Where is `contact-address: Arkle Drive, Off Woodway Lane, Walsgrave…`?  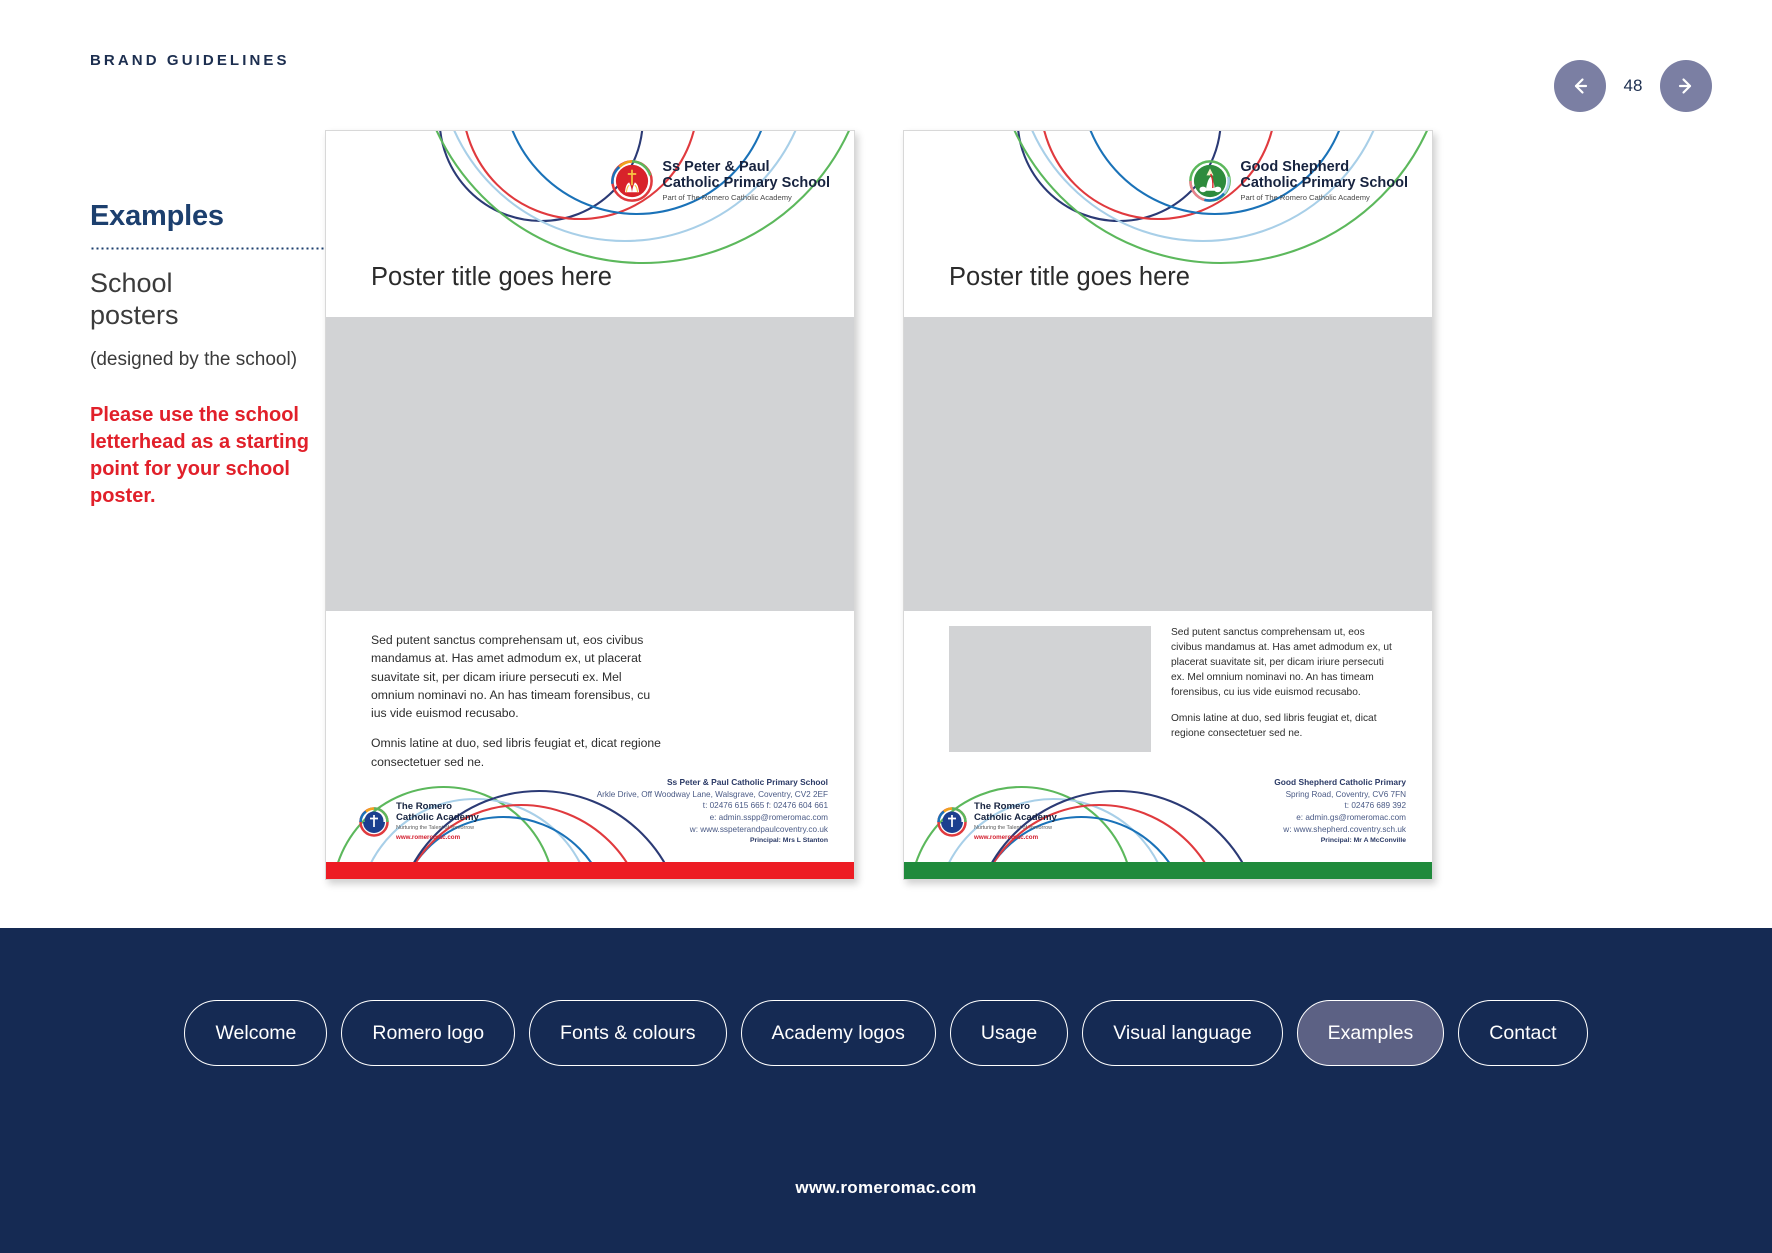
contact-address: Arkle Drive, Off Woodway Lane, Walsgrave… is located at coordinates (712, 794).